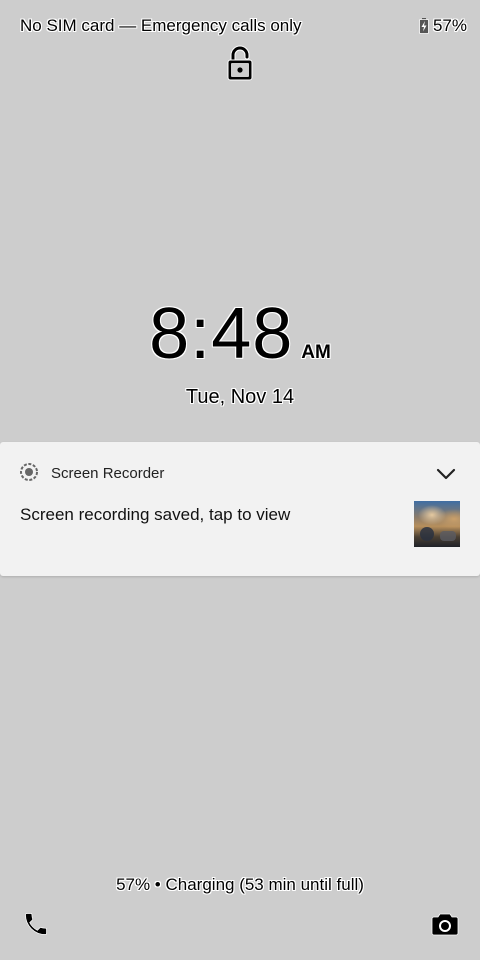 The image size is (480, 960). Describe the element at coordinates (316, 352) in the screenshot. I see `clock-ampm: AM` at that location.